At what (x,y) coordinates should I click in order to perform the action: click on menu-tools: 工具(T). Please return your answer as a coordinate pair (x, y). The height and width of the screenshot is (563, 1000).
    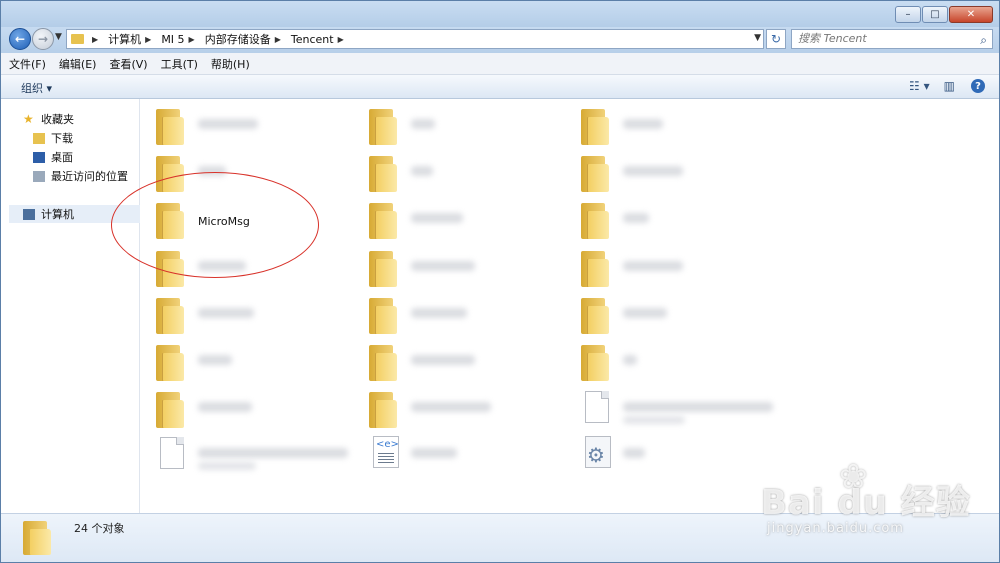
    Looking at the image, I should click on (179, 64).